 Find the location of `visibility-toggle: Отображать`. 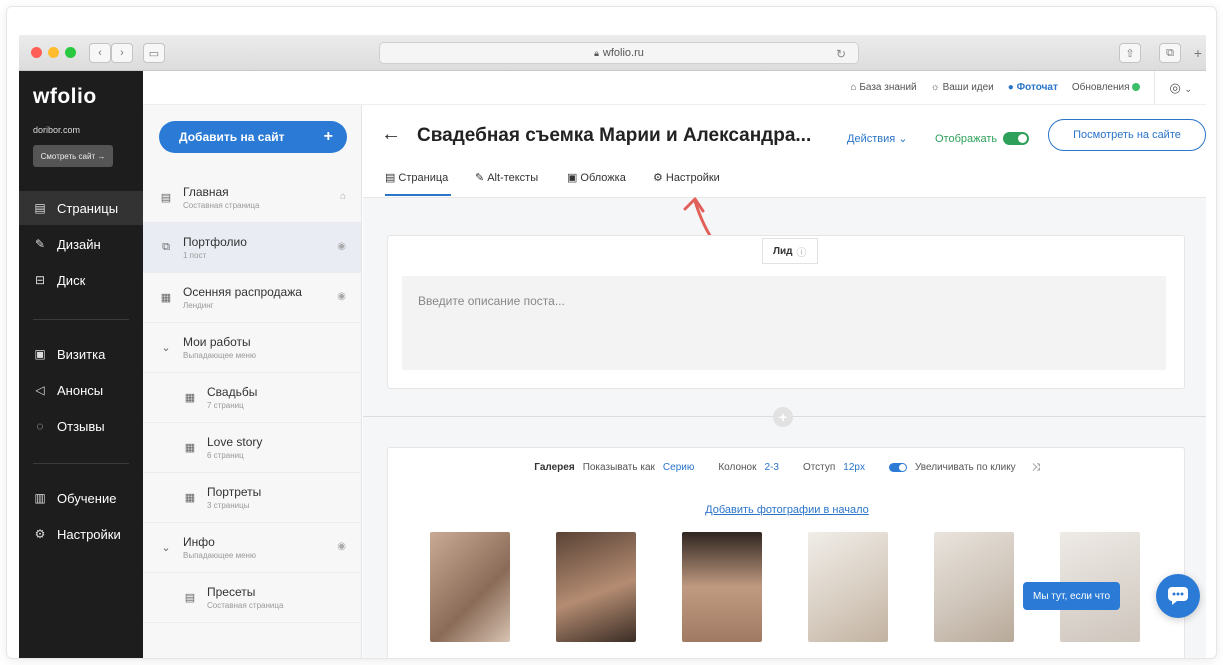

visibility-toggle: Отображать is located at coordinates (982, 138).